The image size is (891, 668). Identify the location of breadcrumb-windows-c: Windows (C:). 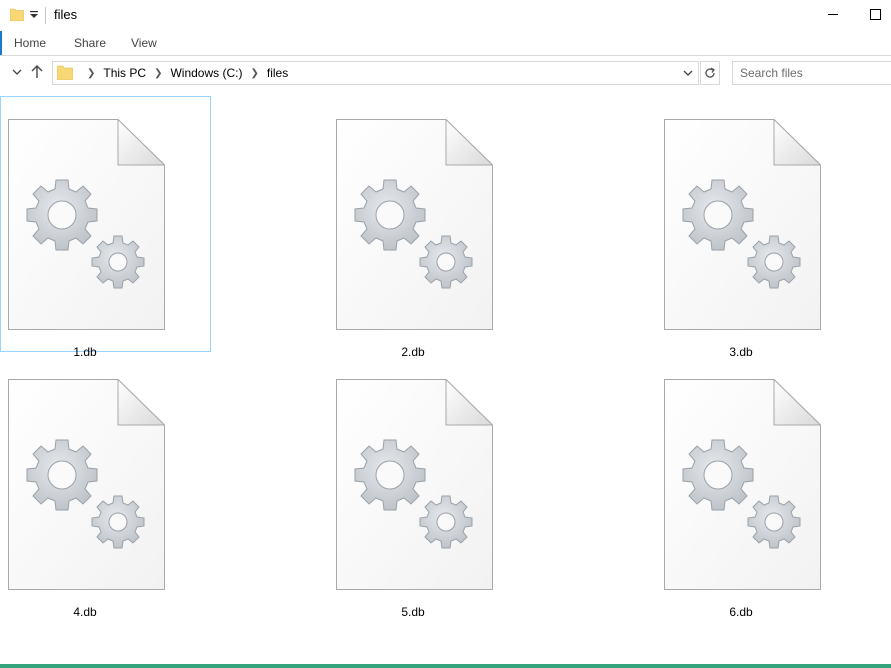
(206, 73).